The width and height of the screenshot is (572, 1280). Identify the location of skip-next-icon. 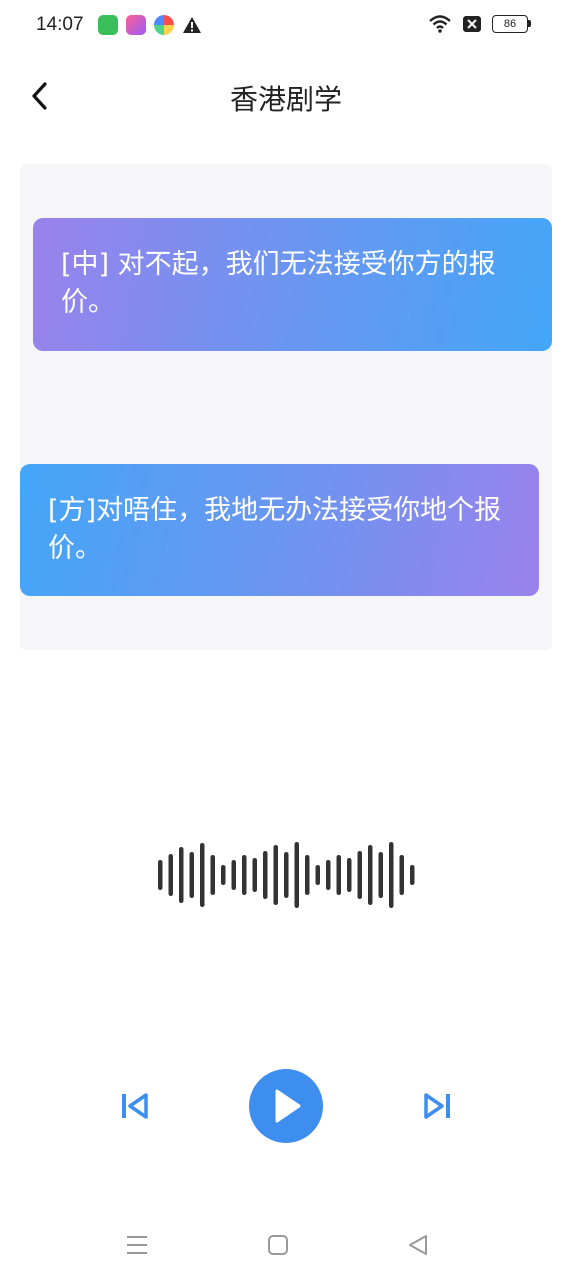
(437, 1106).